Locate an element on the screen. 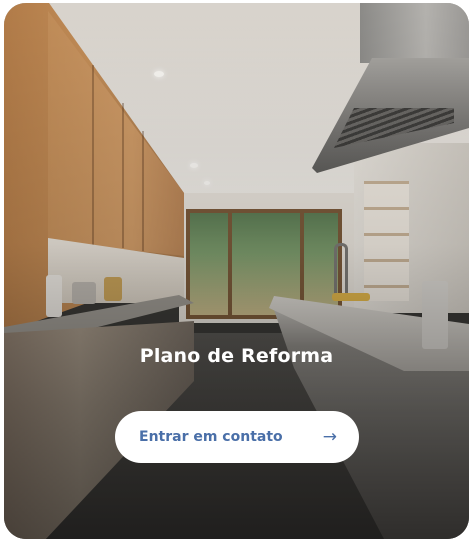 Image resolution: width=473 pixels, height=543 pixels. arrow-right-icon: → is located at coordinates (329, 436).